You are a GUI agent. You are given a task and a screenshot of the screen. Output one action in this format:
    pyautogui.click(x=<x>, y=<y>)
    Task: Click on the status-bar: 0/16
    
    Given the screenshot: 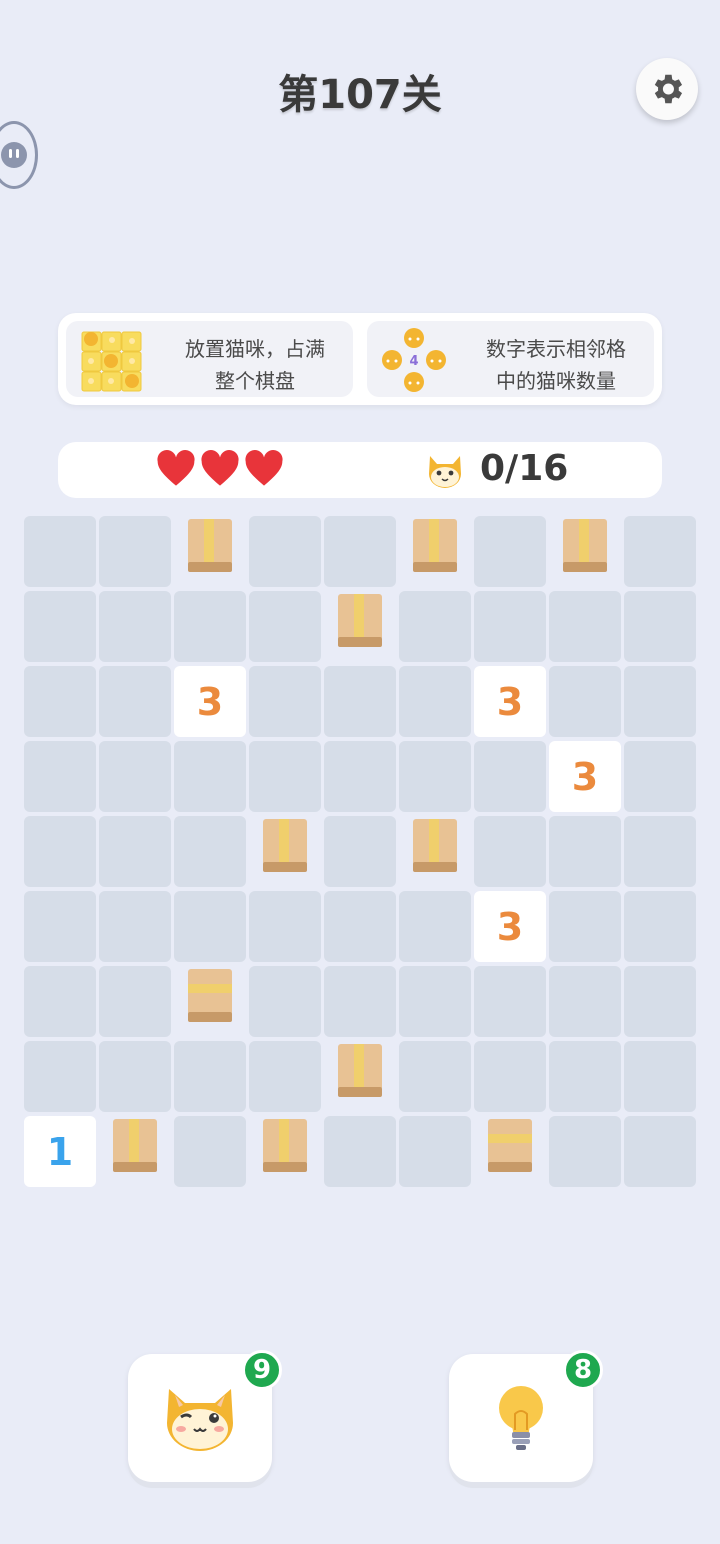 What is the action you would take?
    pyautogui.click(x=360, y=470)
    